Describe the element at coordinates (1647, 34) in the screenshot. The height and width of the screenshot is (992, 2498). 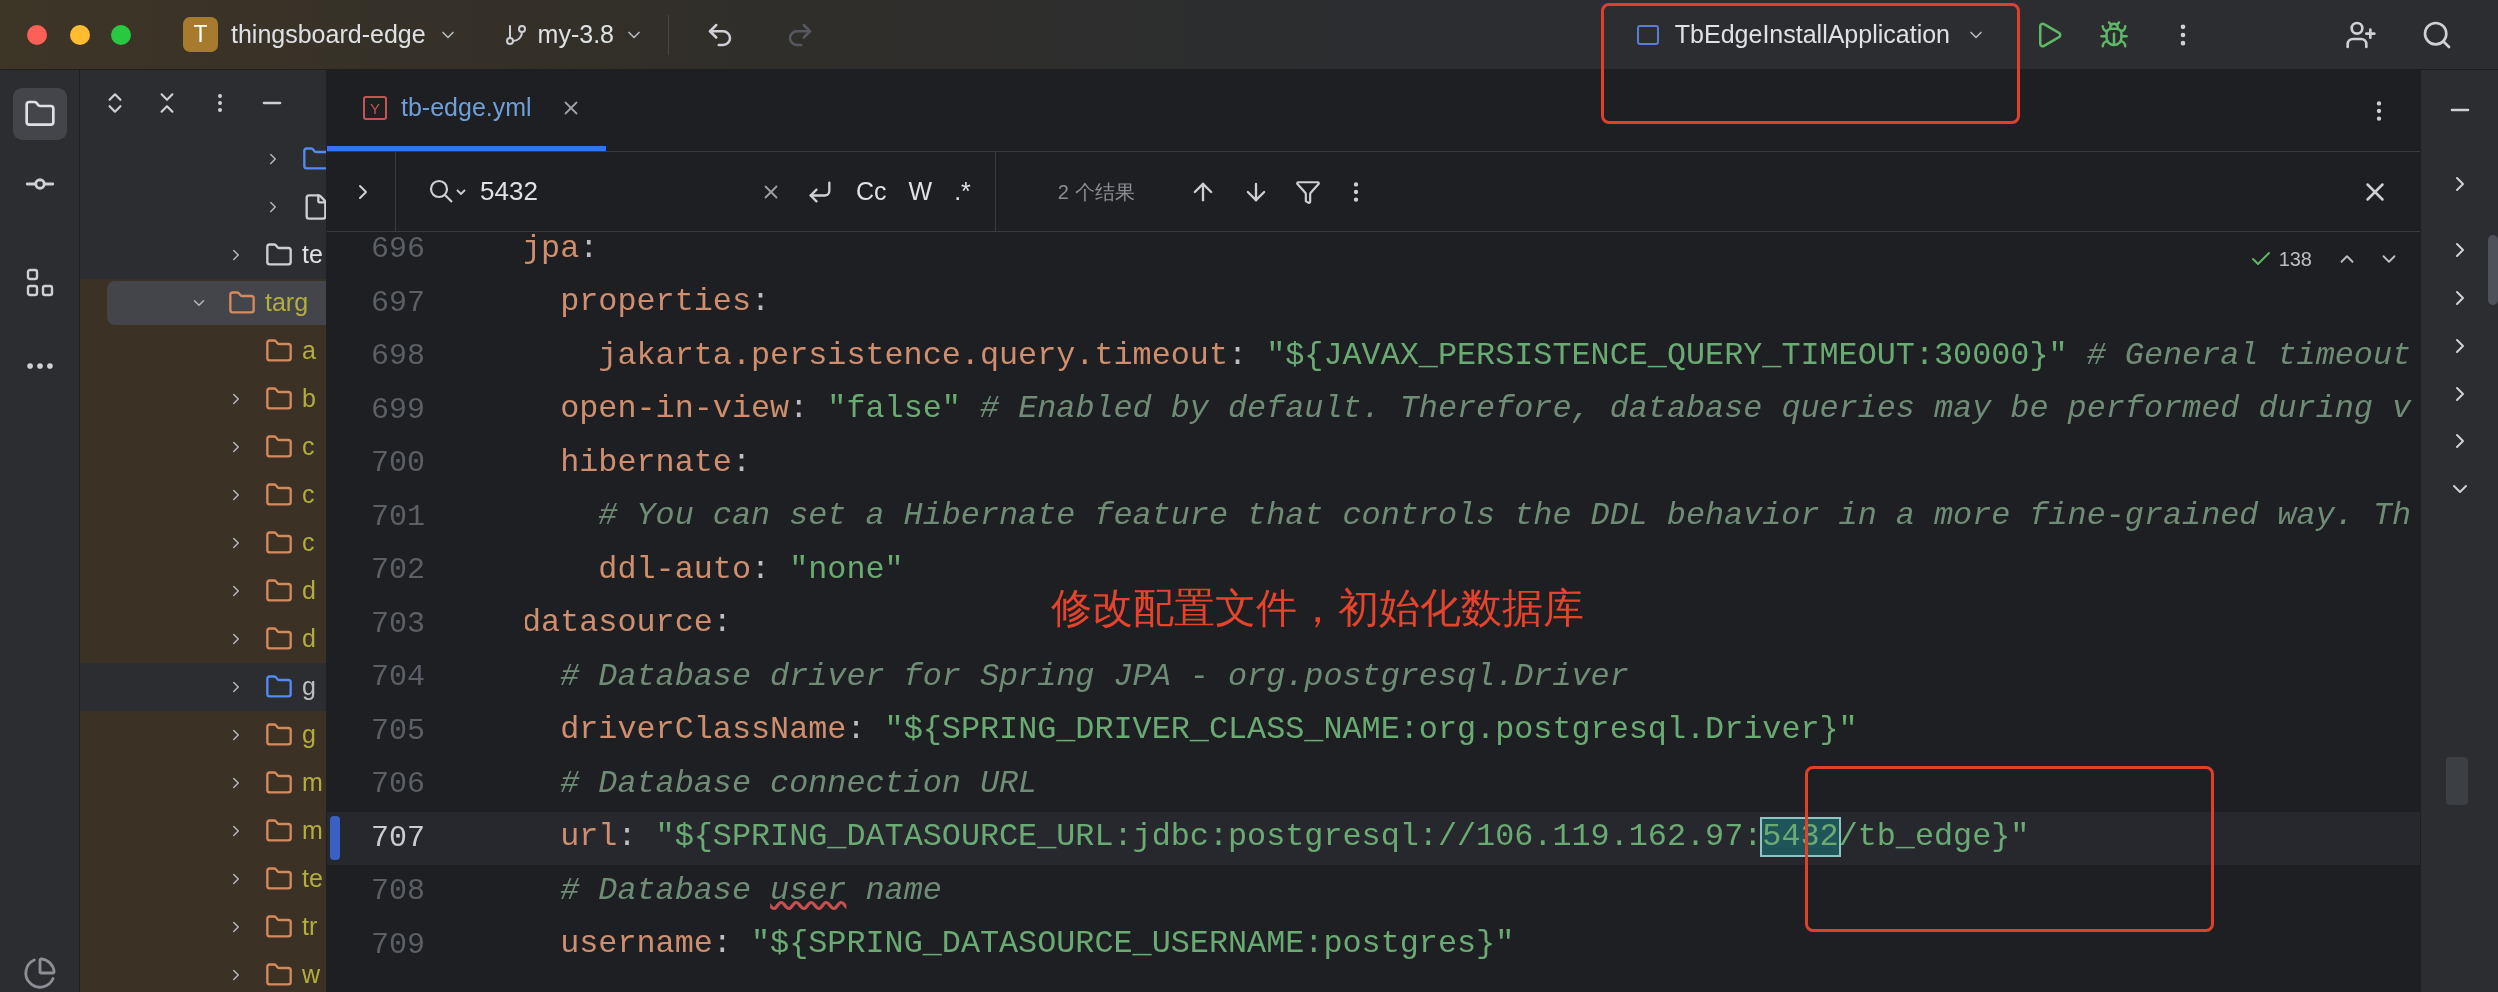
I see `window-icon` at that location.